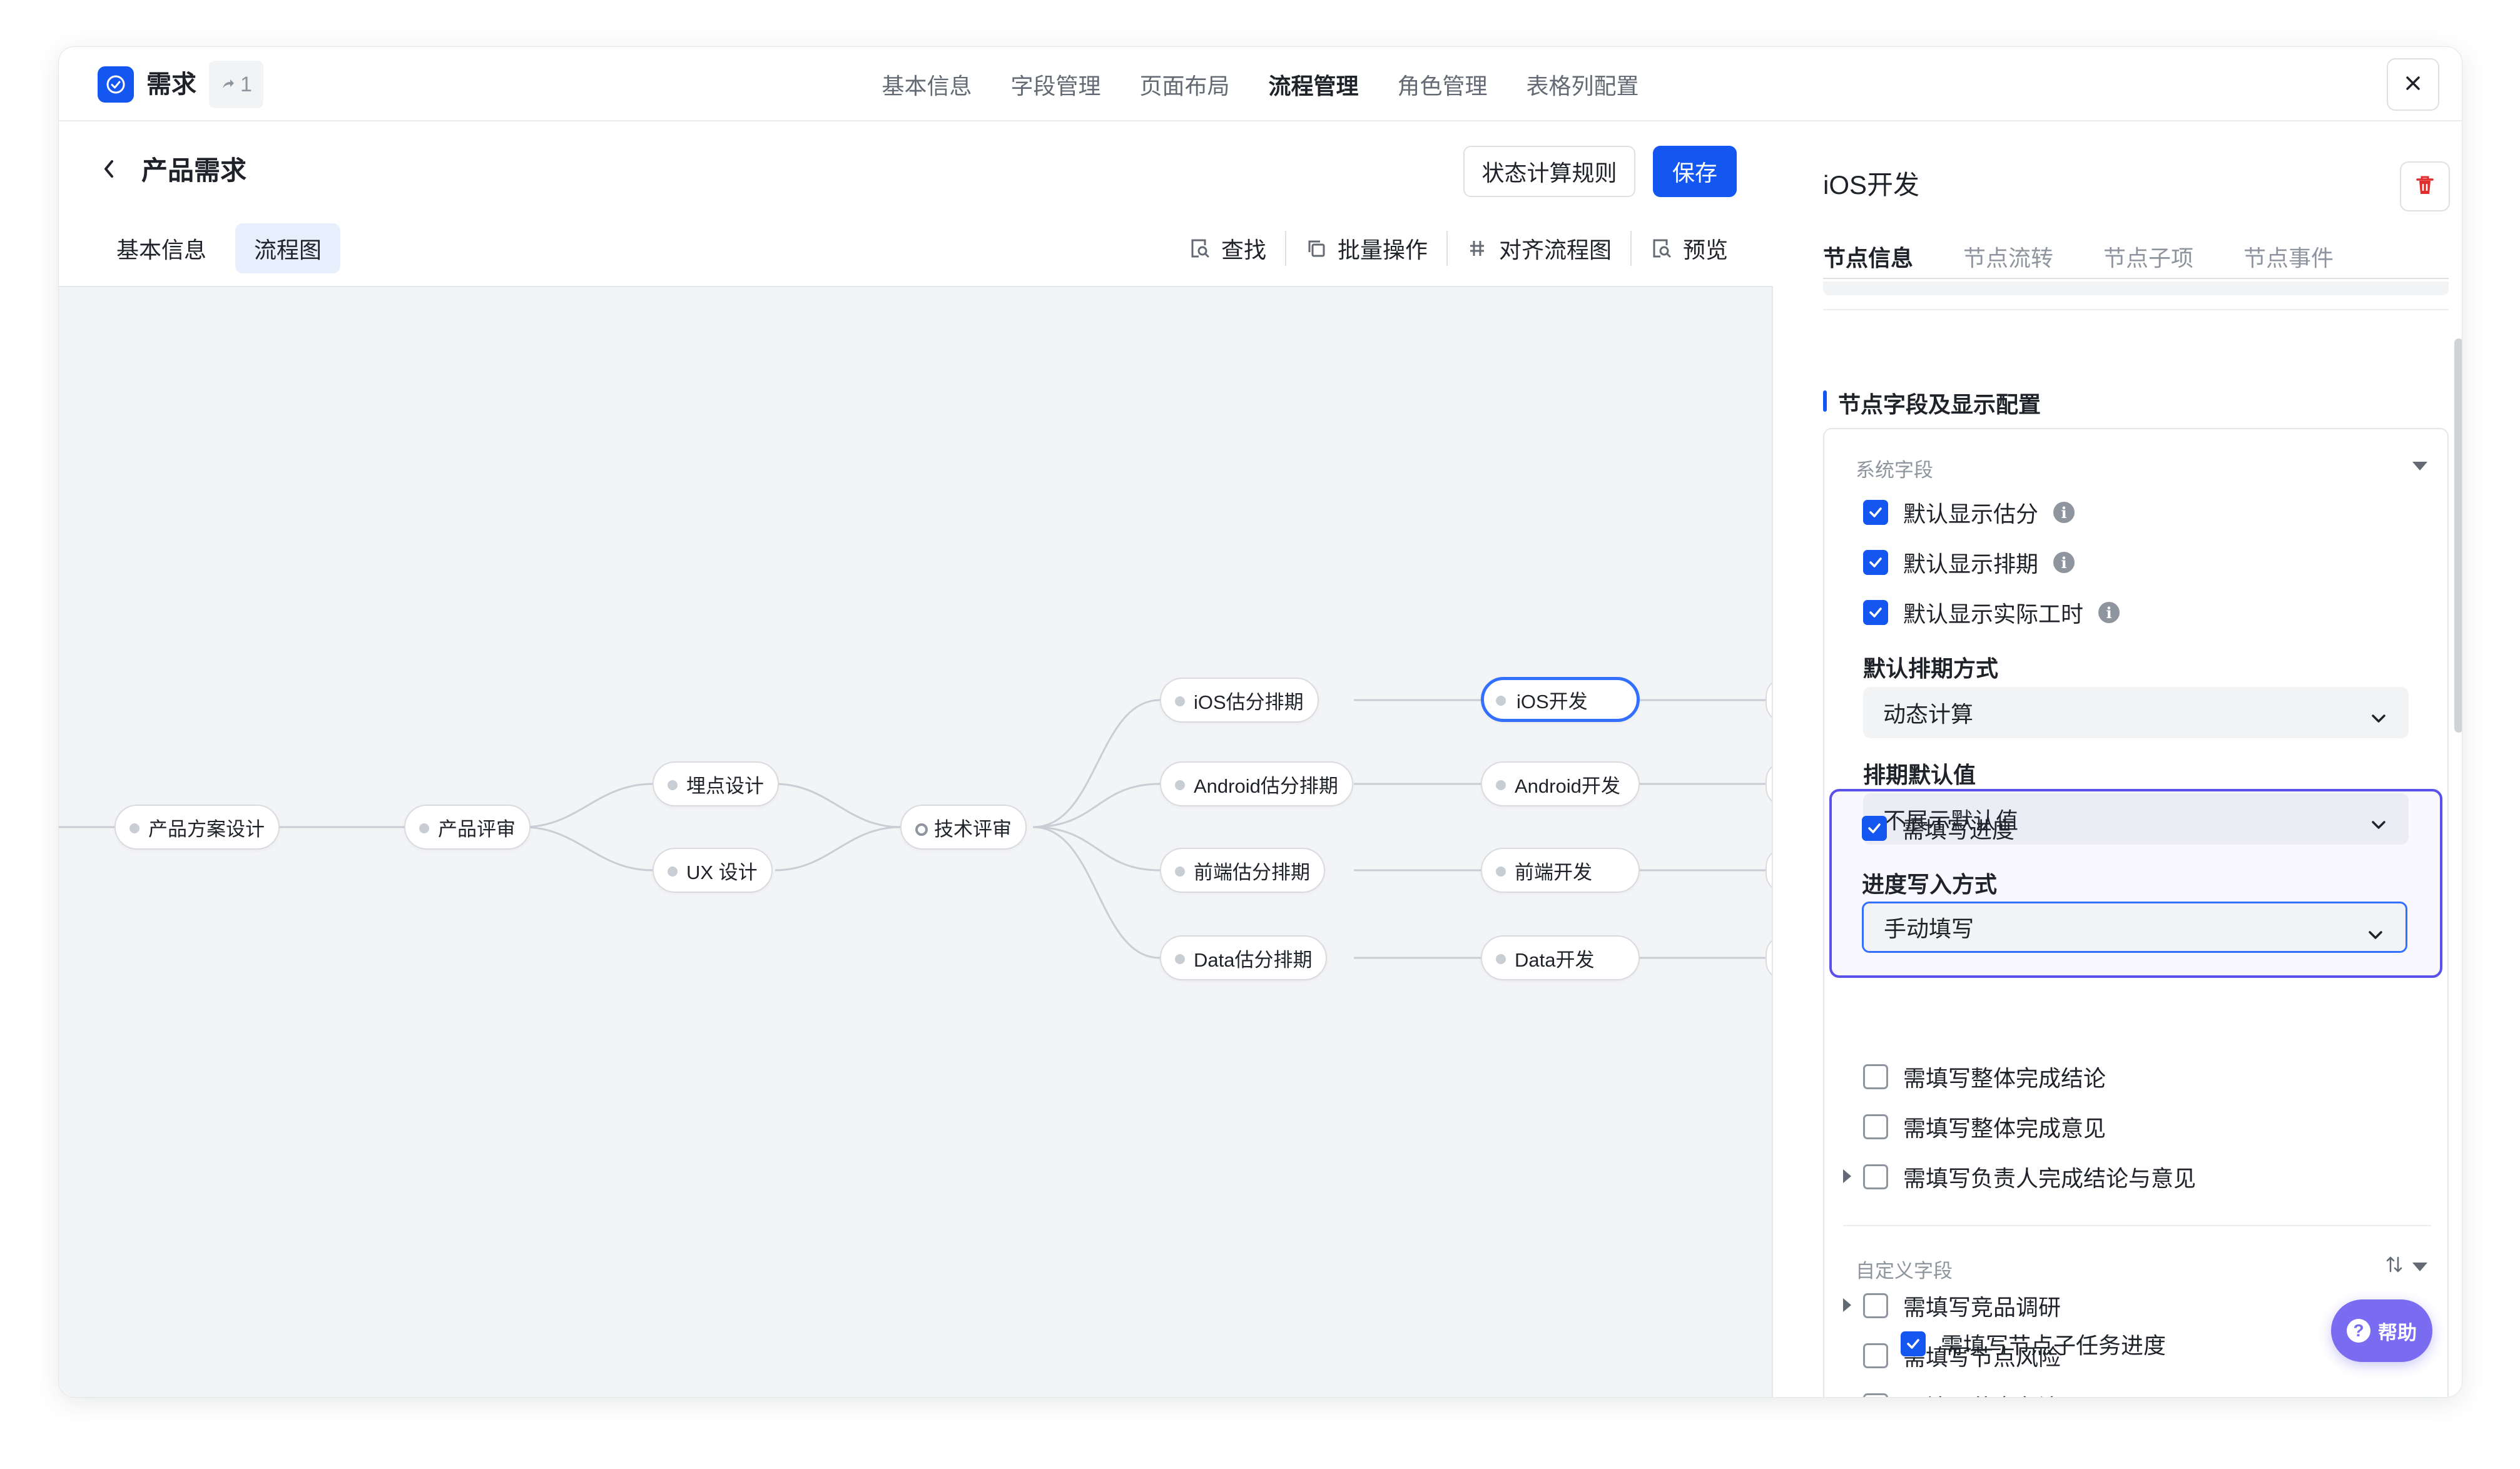  Describe the element at coordinates (116, 84) in the screenshot. I see `check-circle-icon` at that location.